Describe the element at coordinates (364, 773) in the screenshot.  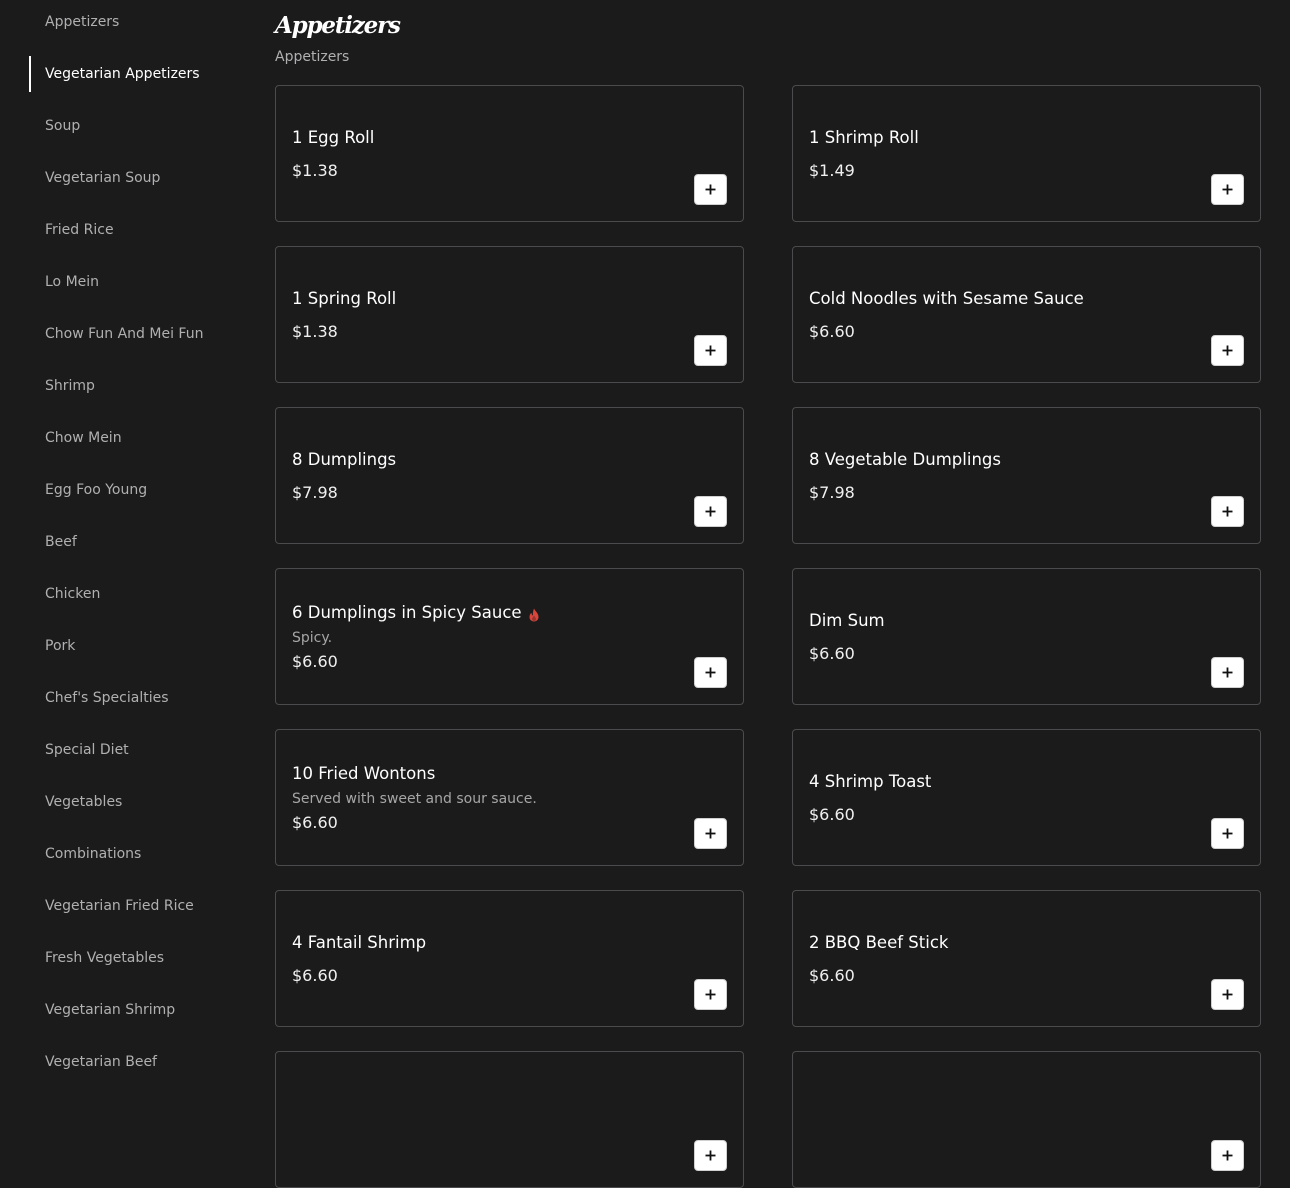
I see `menu-item-name-text: 10 Fried Wontons` at that location.